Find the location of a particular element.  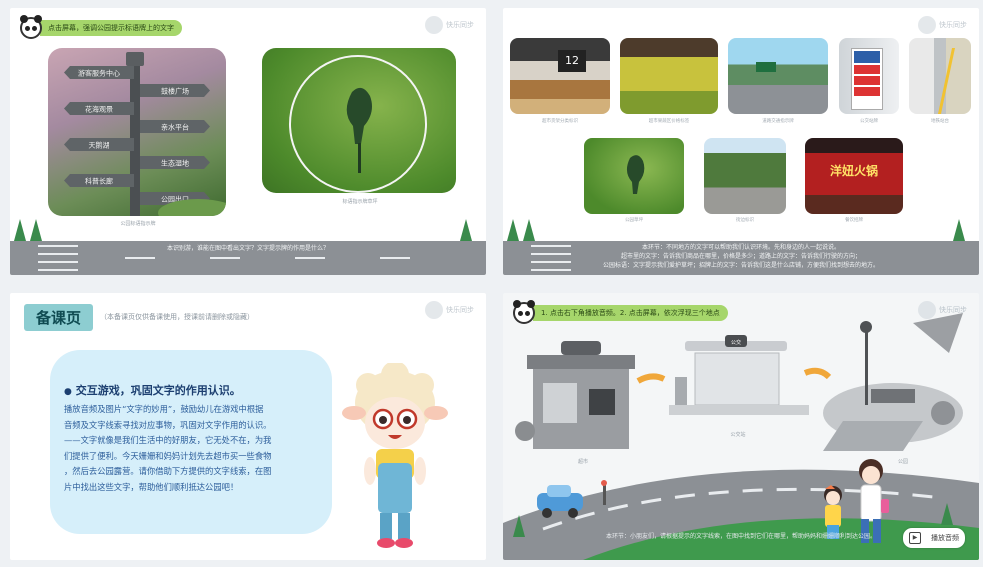

lawn-illustration is located at coordinates (358, 124).